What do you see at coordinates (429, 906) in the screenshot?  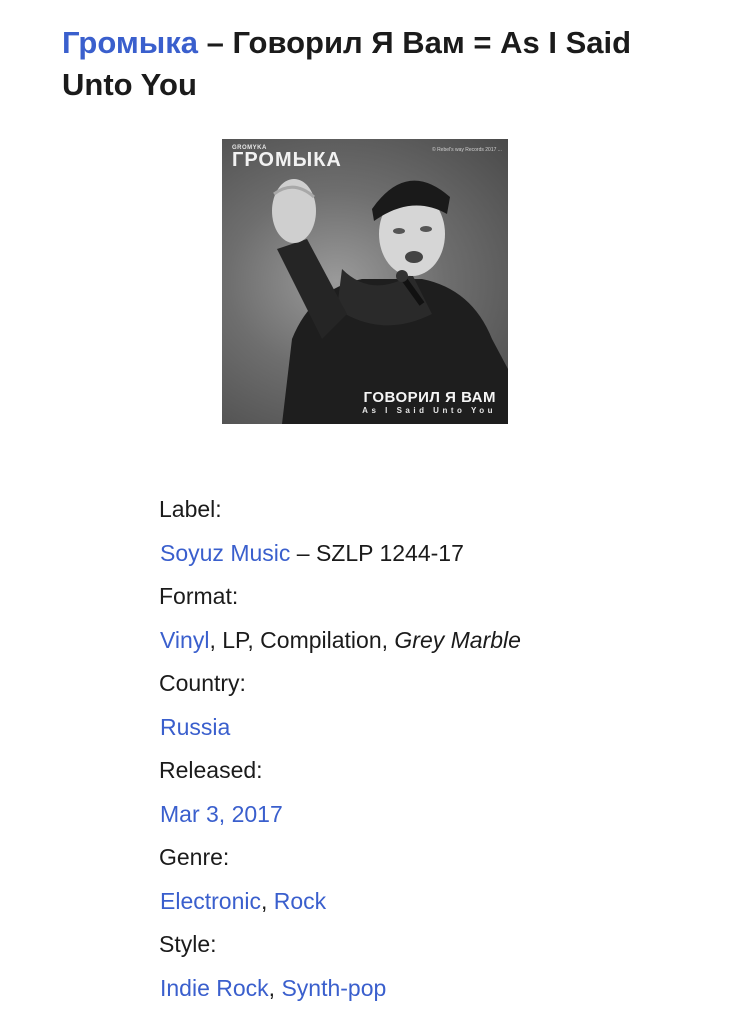 I see `genre-value: Electronic, Rock` at bounding box center [429, 906].